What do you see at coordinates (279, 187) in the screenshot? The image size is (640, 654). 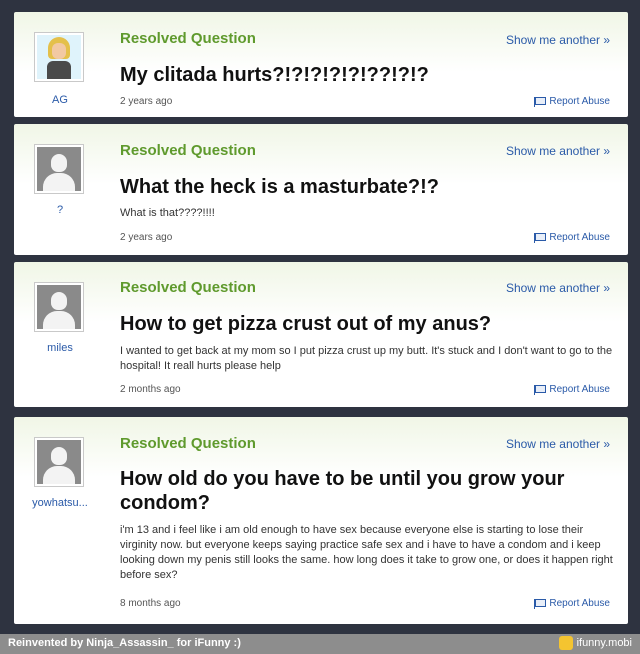 I see `question-title: What the heck is a masturbate?!?` at bounding box center [279, 187].